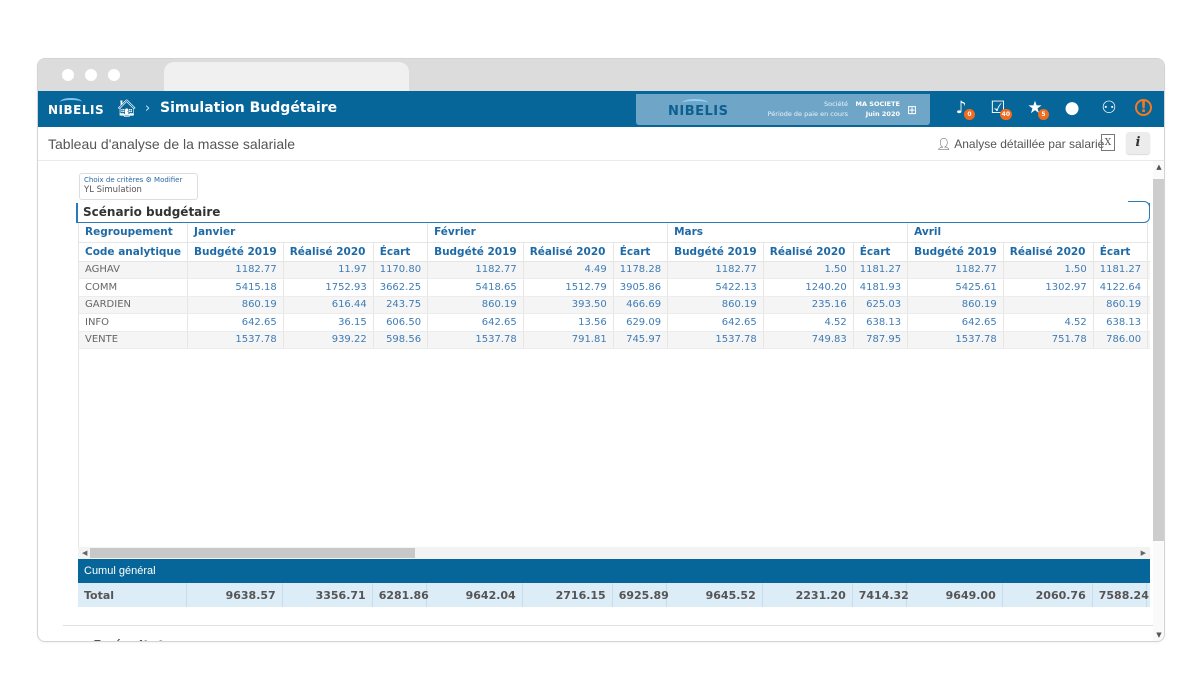 This screenshot has height=700, width=1200. I want to click on bell-icon: ♪ 0, so click(962, 108).